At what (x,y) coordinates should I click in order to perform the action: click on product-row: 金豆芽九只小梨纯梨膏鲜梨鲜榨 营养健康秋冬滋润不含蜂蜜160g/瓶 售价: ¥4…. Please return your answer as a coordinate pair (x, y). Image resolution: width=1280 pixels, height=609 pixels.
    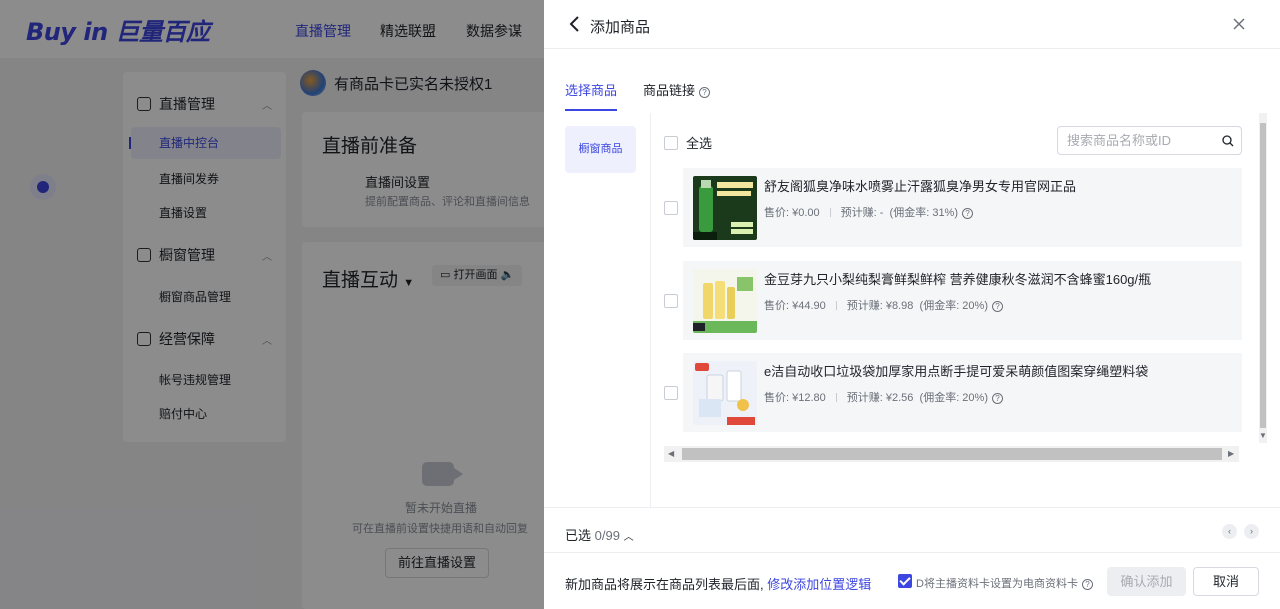
    Looking at the image, I should click on (953, 300).